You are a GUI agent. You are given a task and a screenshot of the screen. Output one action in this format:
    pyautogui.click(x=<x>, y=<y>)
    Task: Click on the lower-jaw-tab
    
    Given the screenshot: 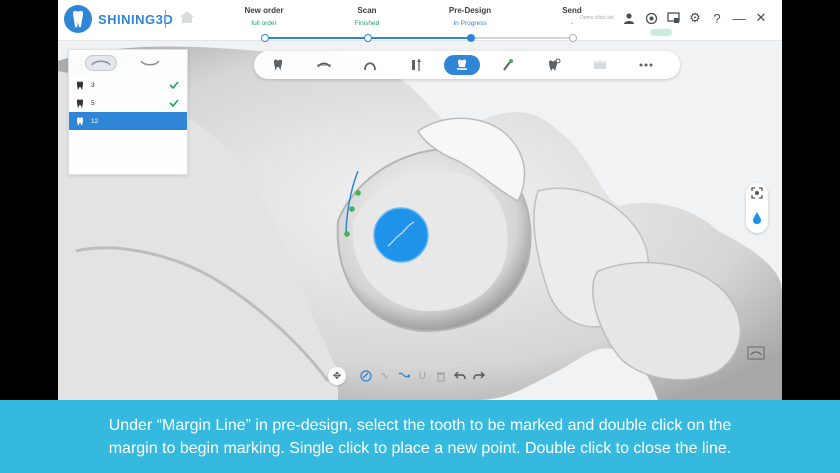 What is the action you would take?
    pyautogui.click(x=150, y=63)
    